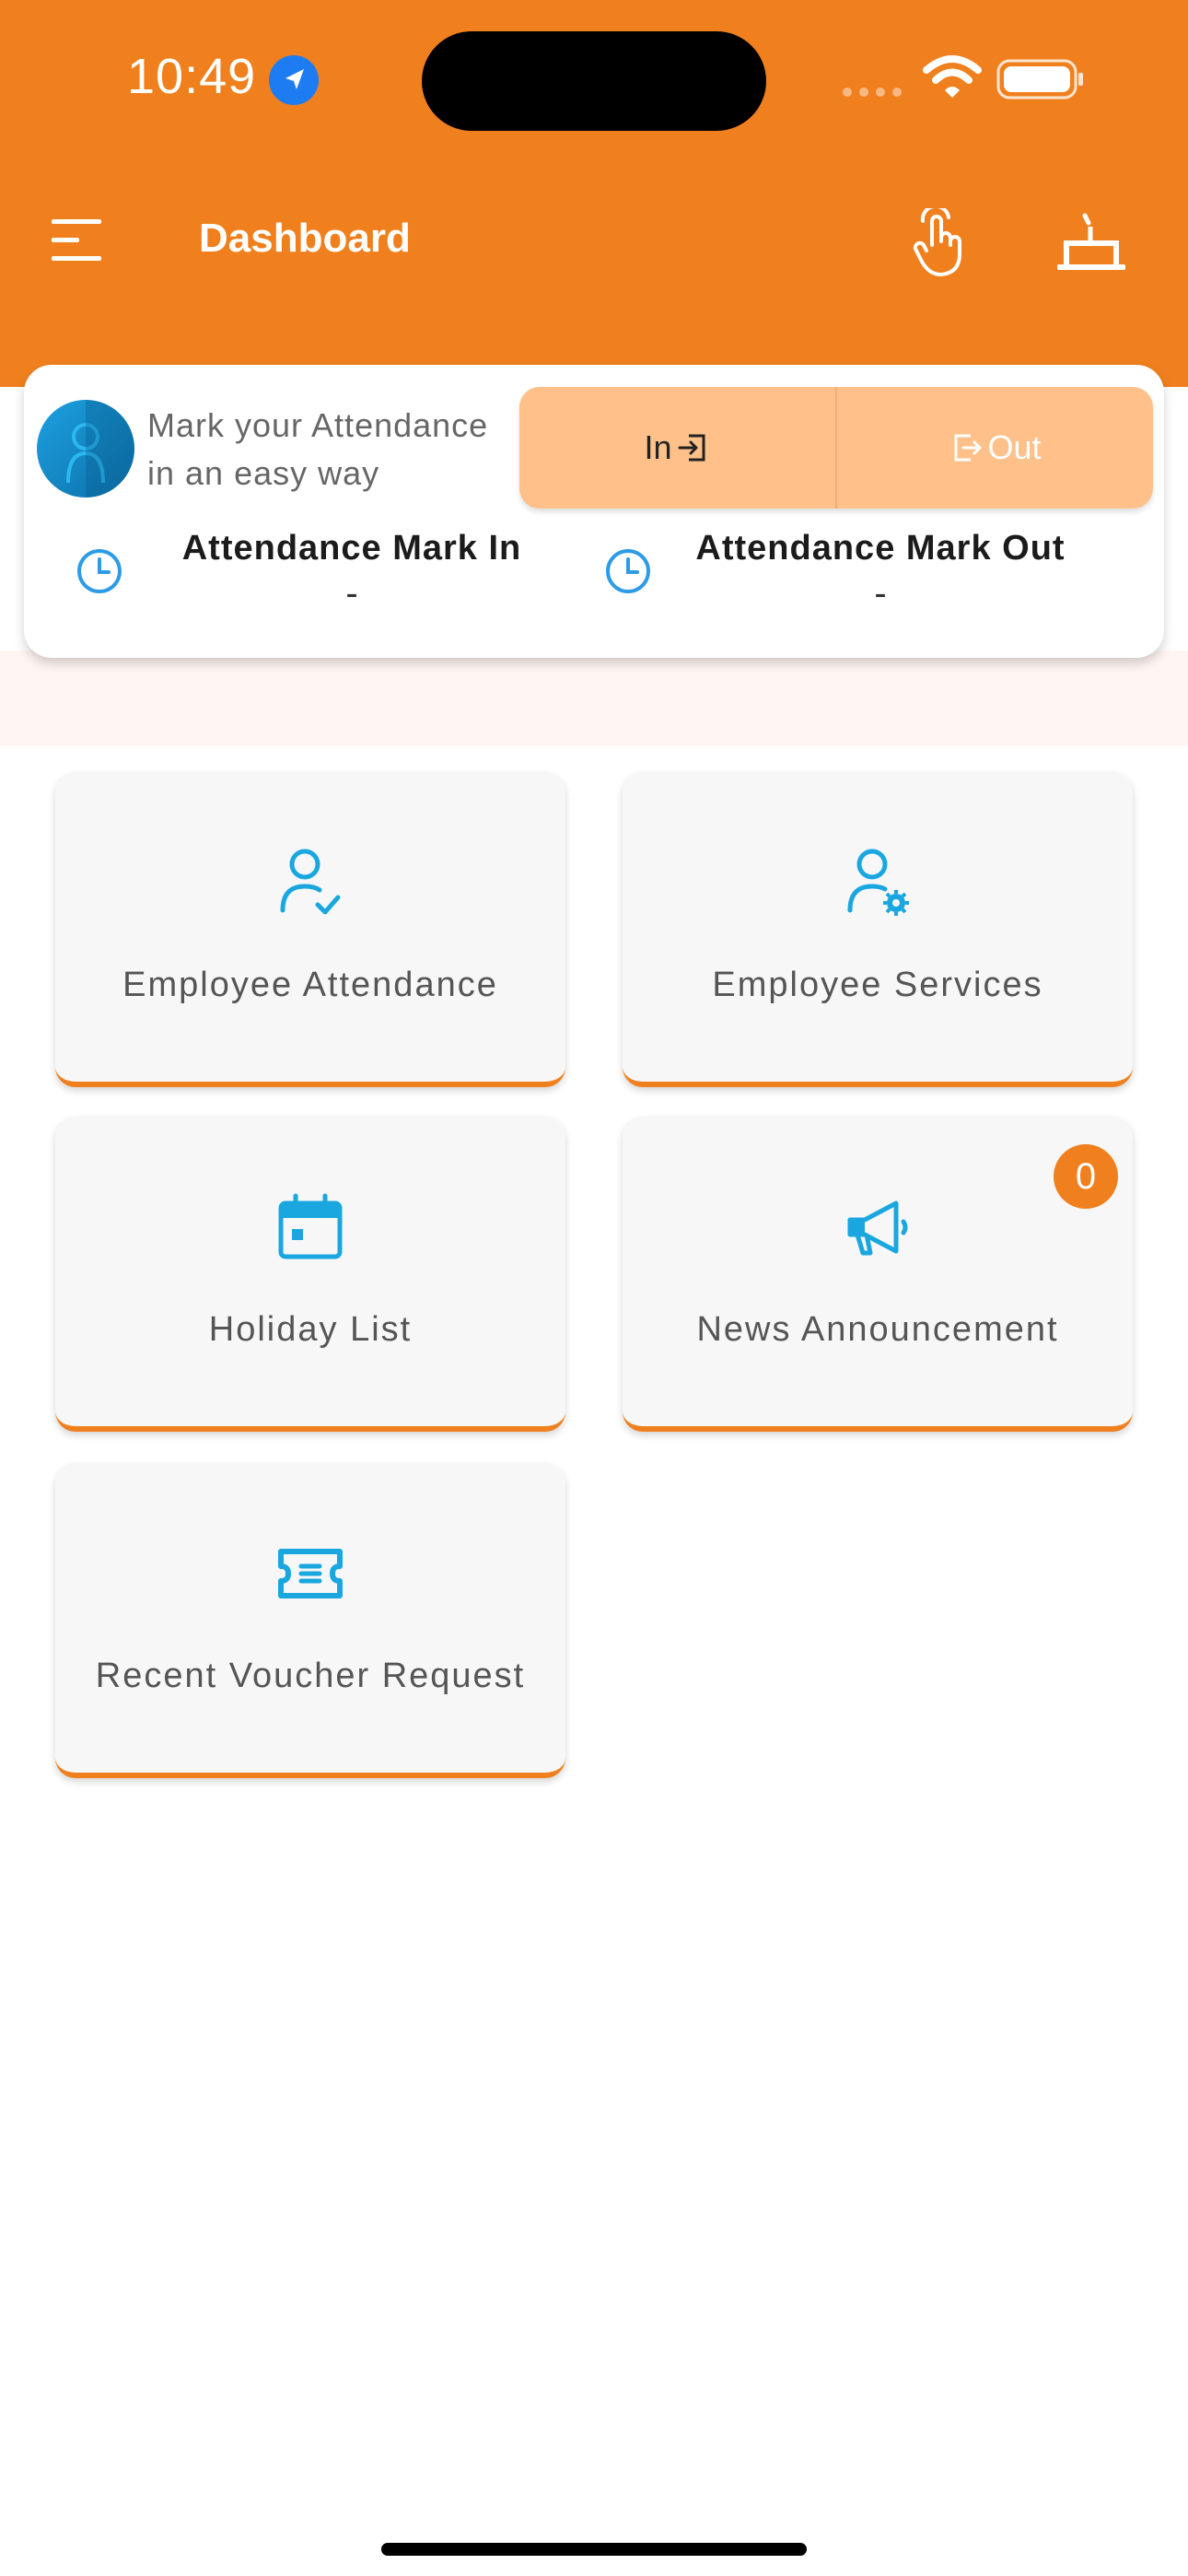 The image size is (1188, 2576). What do you see at coordinates (878, 929) in the screenshot?
I see `tile-employee-services: Employee Services` at bounding box center [878, 929].